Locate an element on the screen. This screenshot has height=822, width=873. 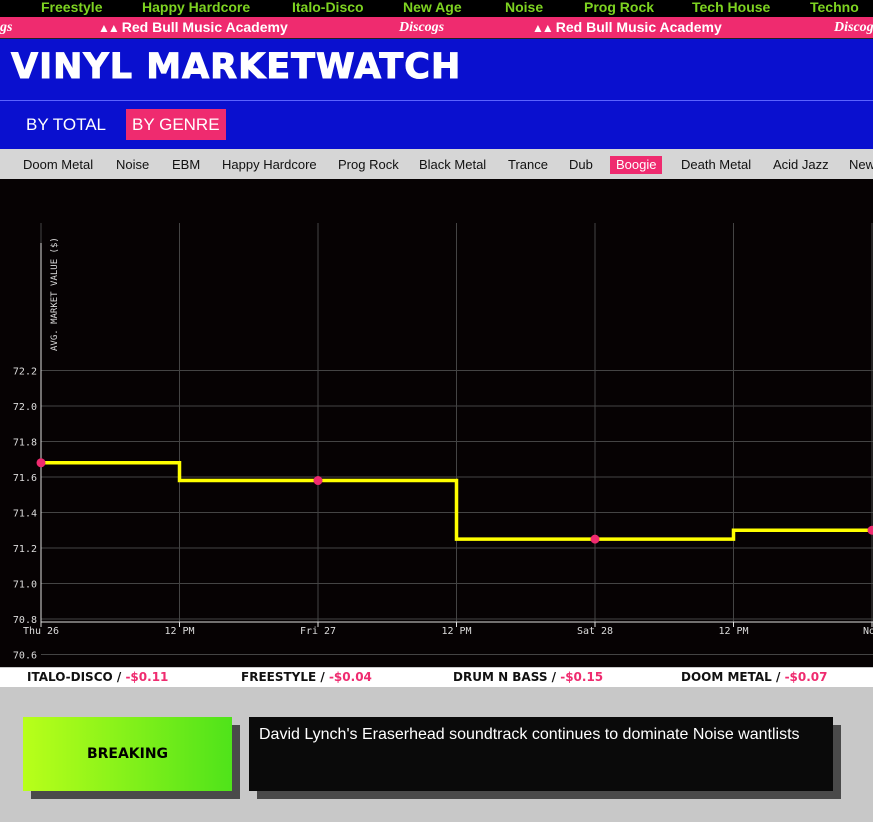
y-tick-label: 72.0 is located at coordinates (25, 407).